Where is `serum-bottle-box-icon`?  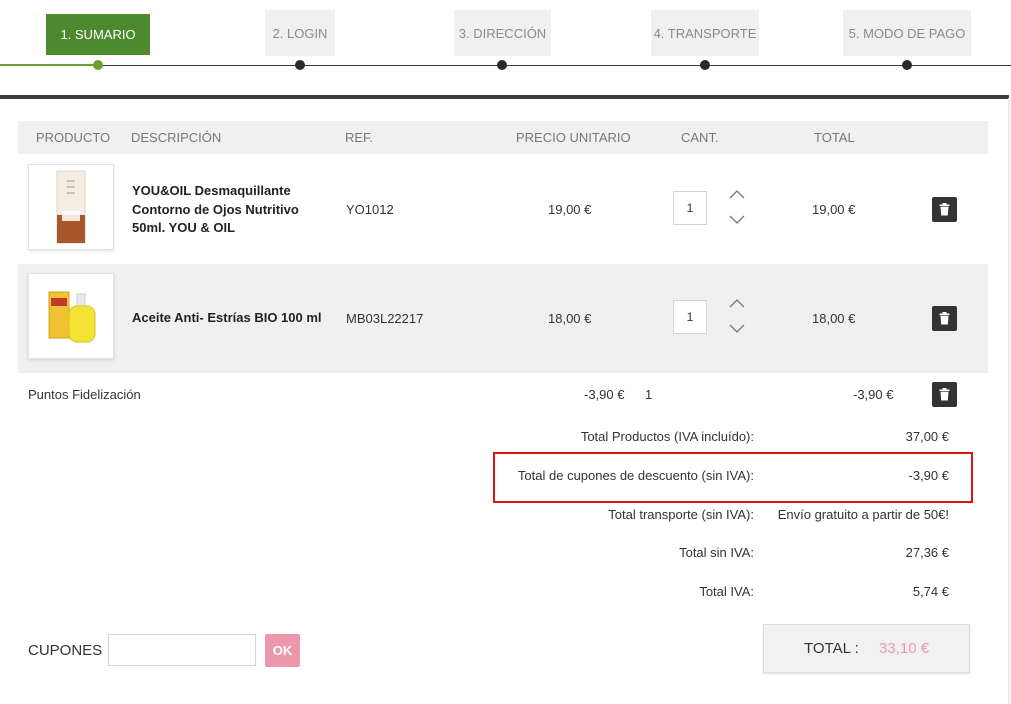 serum-bottle-box-icon is located at coordinates (71, 207).